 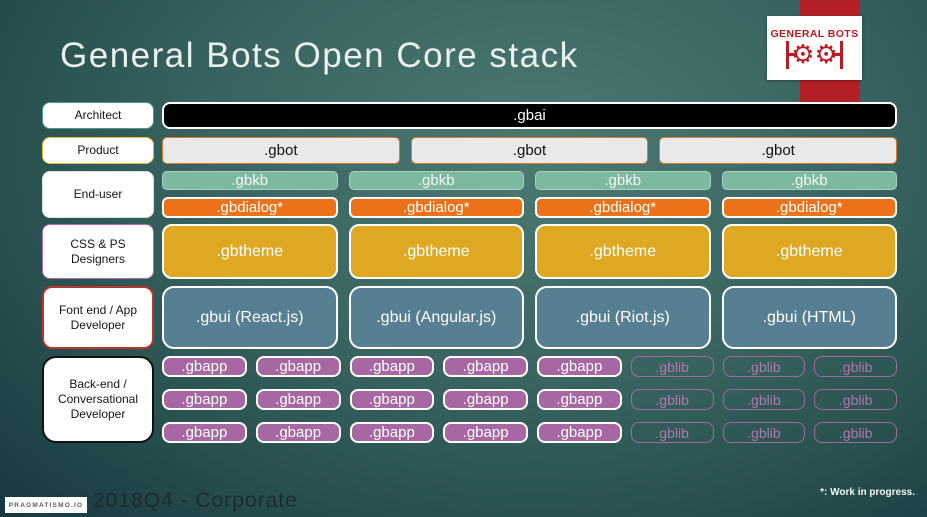 What do you see at coordinates (98, 115) in the screenshot?
I see `label-architect: Architect` at bounding box center [98, 115].